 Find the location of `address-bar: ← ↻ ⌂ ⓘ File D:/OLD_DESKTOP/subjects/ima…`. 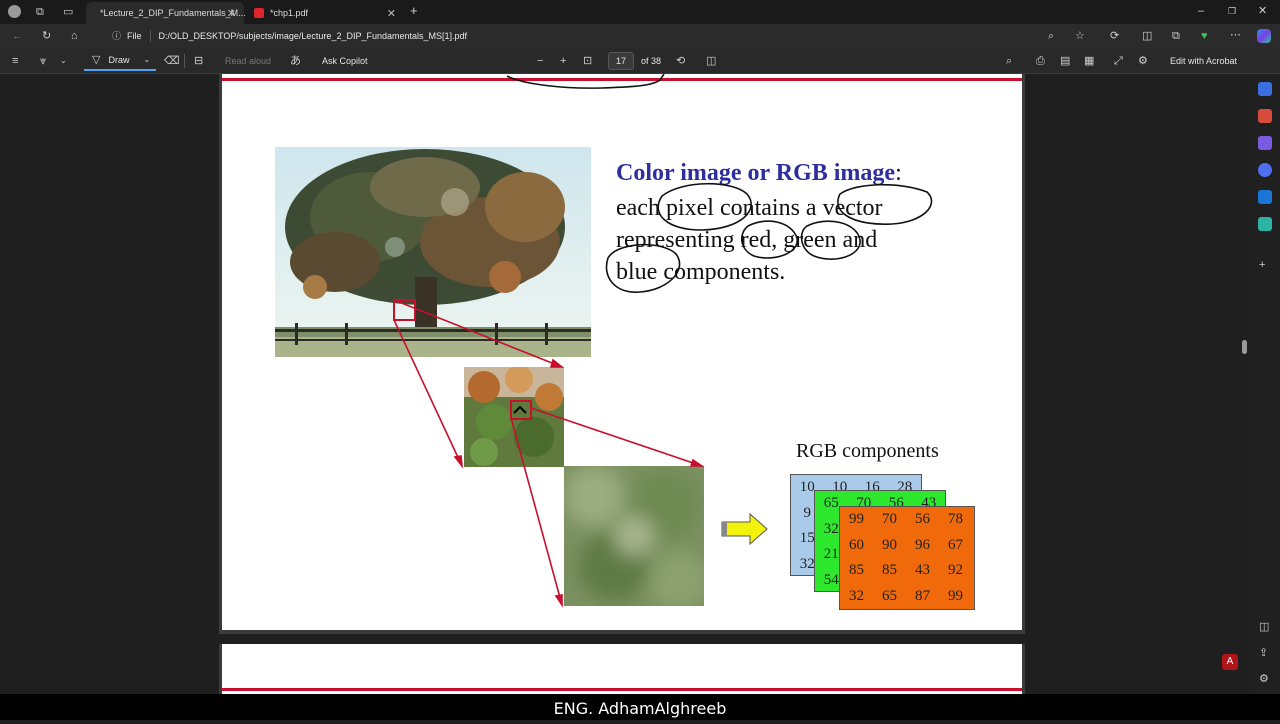

address-bar: ← ↻ ⌂ ⓘ File D:/OLD_DESKTOP/subjects/ima… is located at coordinates (640, 36).